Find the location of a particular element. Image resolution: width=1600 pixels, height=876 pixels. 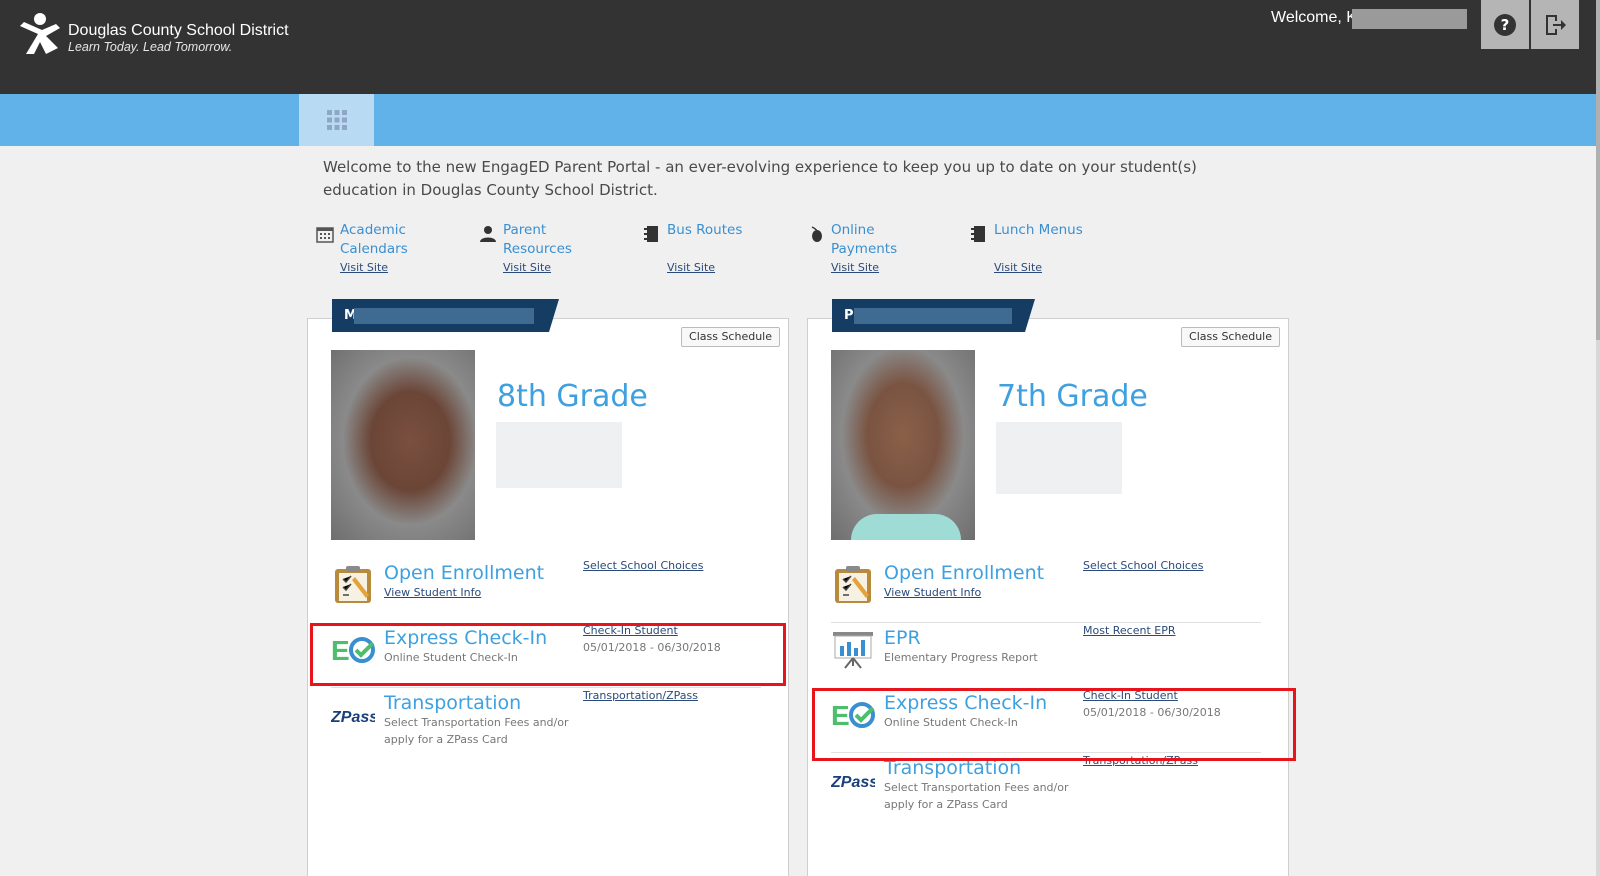

help-button: ? is located at coordinates (1505, 24).